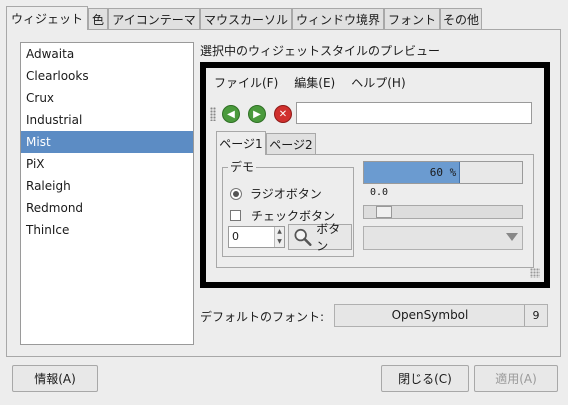 The width and height of the screenshot is (568, 405). Describe the element at coordinates (430, 315) in the screenshot. I see `font-name: OpenSymbol` at that location.